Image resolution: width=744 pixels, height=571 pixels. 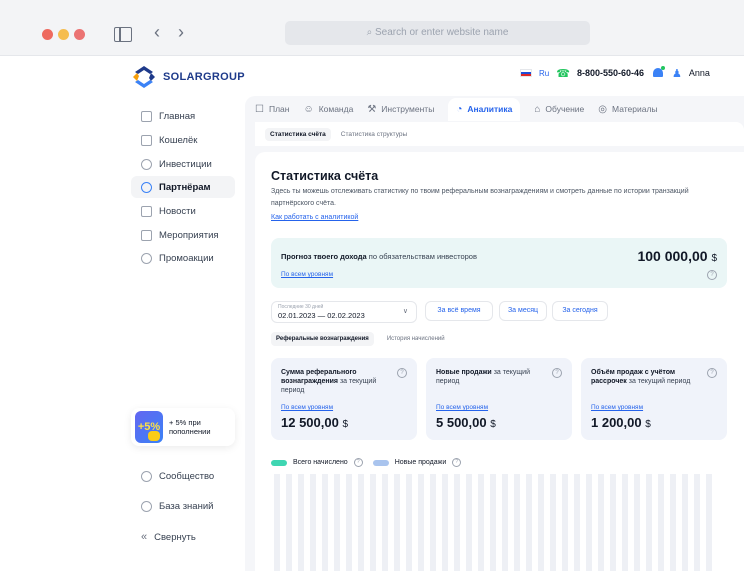 What do you see at coordinates (627, 109) in the screenshot?
I see `tab-materials: ◎ Материалы` at bounding box center [627, 109].